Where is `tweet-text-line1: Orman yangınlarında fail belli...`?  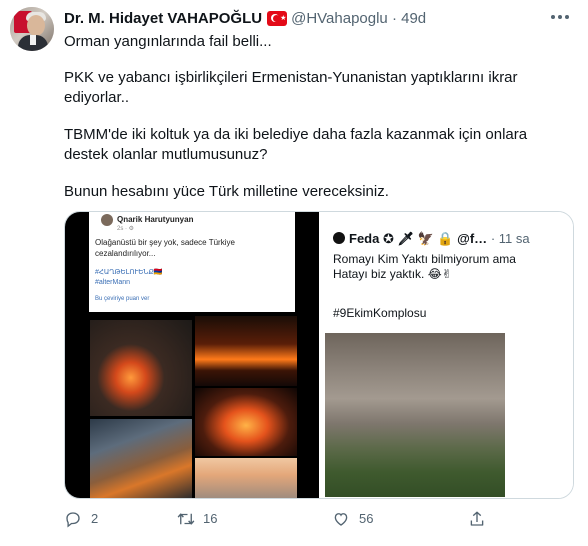
tweet-text-line1: Orman yangınlarında fail belli... is located at coordinates (168, 41).